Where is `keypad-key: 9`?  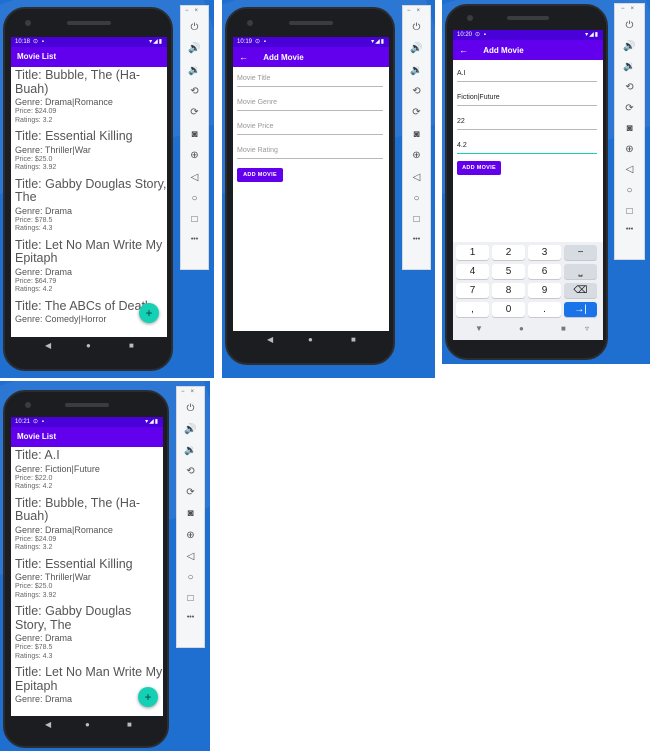
keypad-key: 9 is located at coordinates (544, 290).